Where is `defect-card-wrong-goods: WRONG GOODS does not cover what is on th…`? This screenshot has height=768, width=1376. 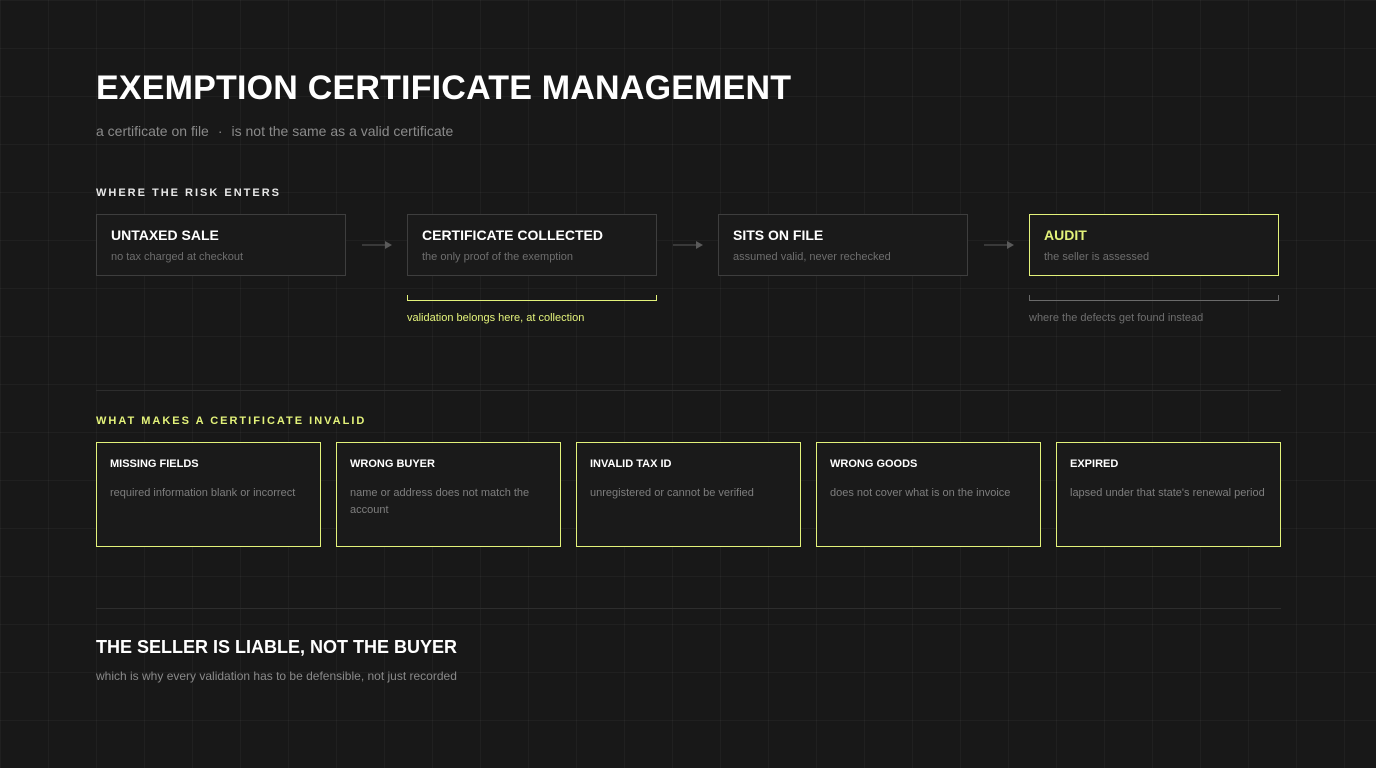 defect-card-wrong-goods: WRONG GOODS does not cover what is on th… is located at coordinates (928, 494).